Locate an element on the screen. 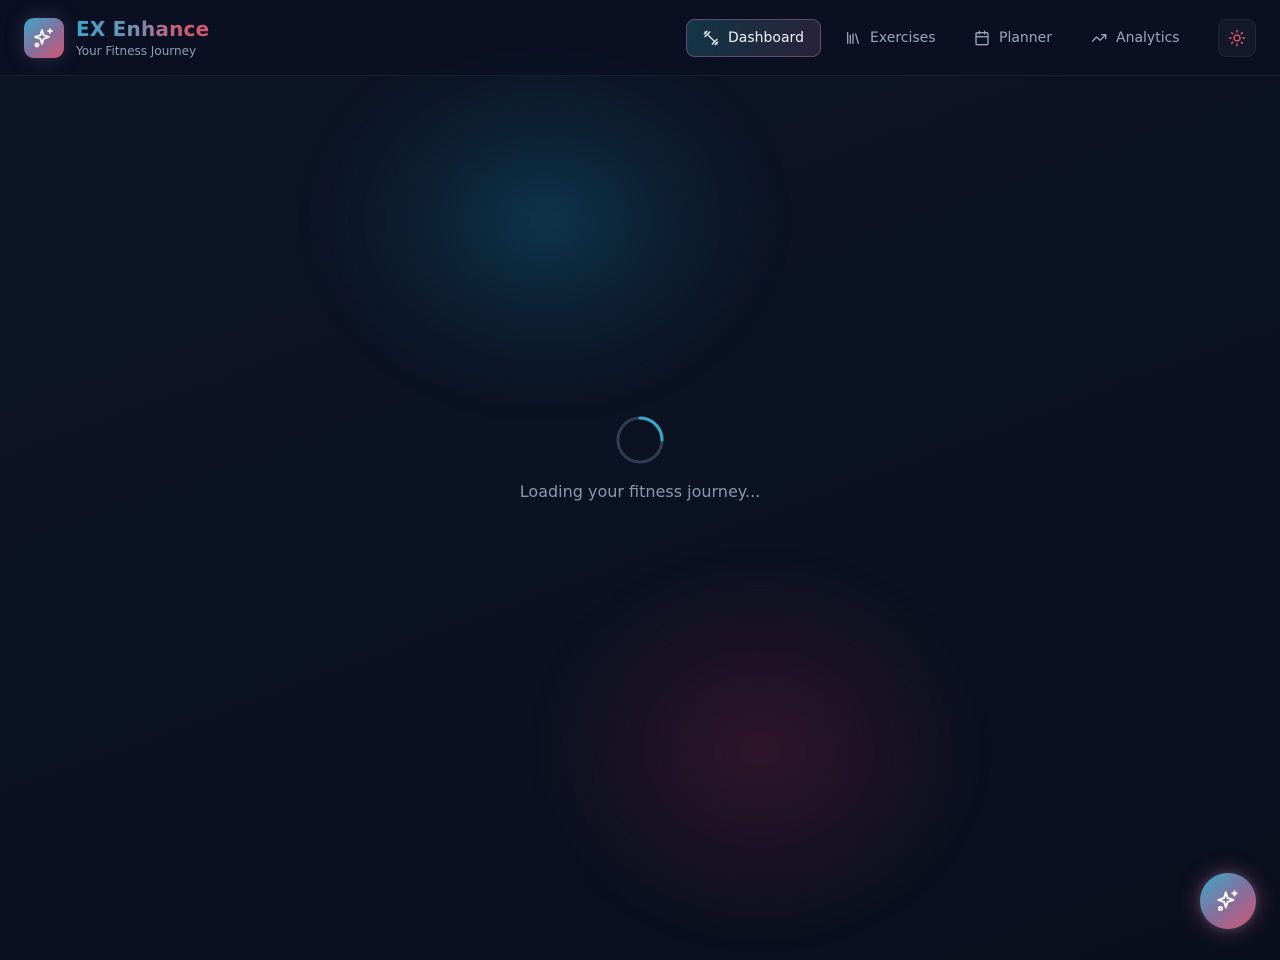 This screenshot has height=960, width=1280. app-title: EX Enhance is located at coordinates (143, 29).